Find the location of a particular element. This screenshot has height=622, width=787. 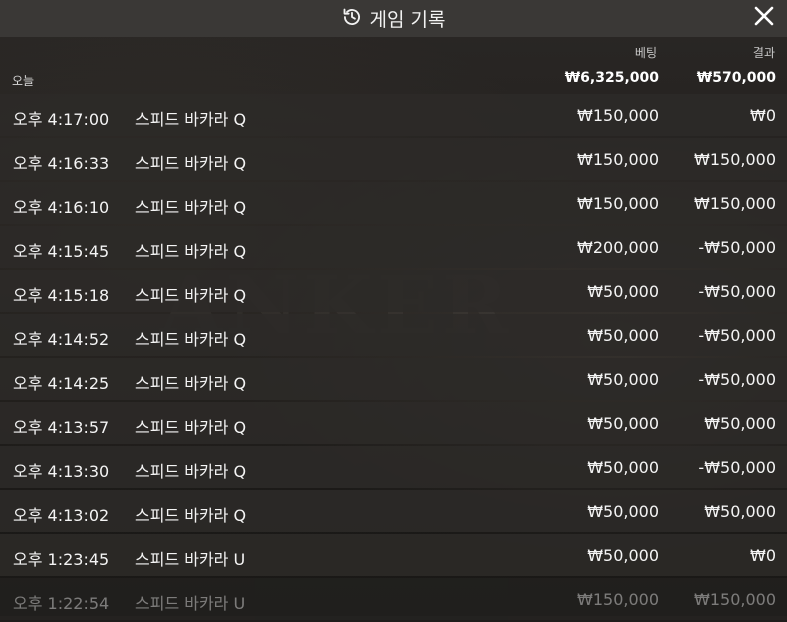

history-row: 오후 4:17:00 스피드 바카라 Q ₩150,000 ₩0 is located at coordinates (393, 115).